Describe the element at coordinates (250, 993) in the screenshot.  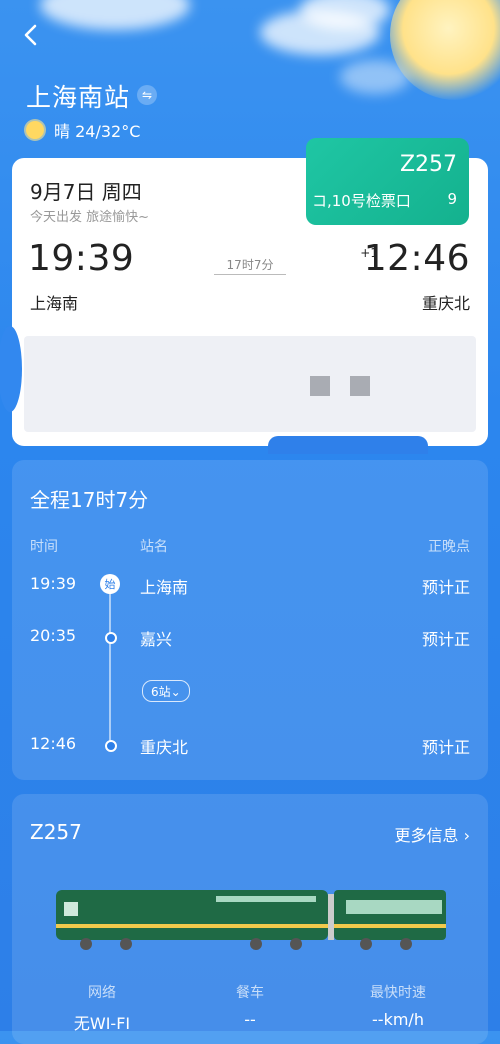
I see `dining-label: 餐车` at that location.